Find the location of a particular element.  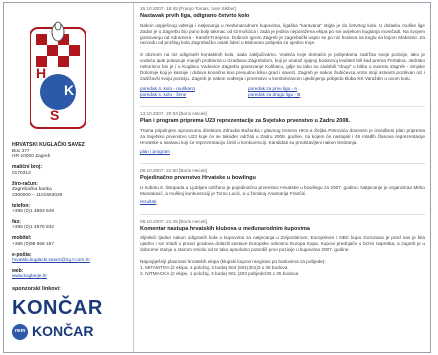

sponsor2-label: KONČAR is located at coordinates (63, 330).